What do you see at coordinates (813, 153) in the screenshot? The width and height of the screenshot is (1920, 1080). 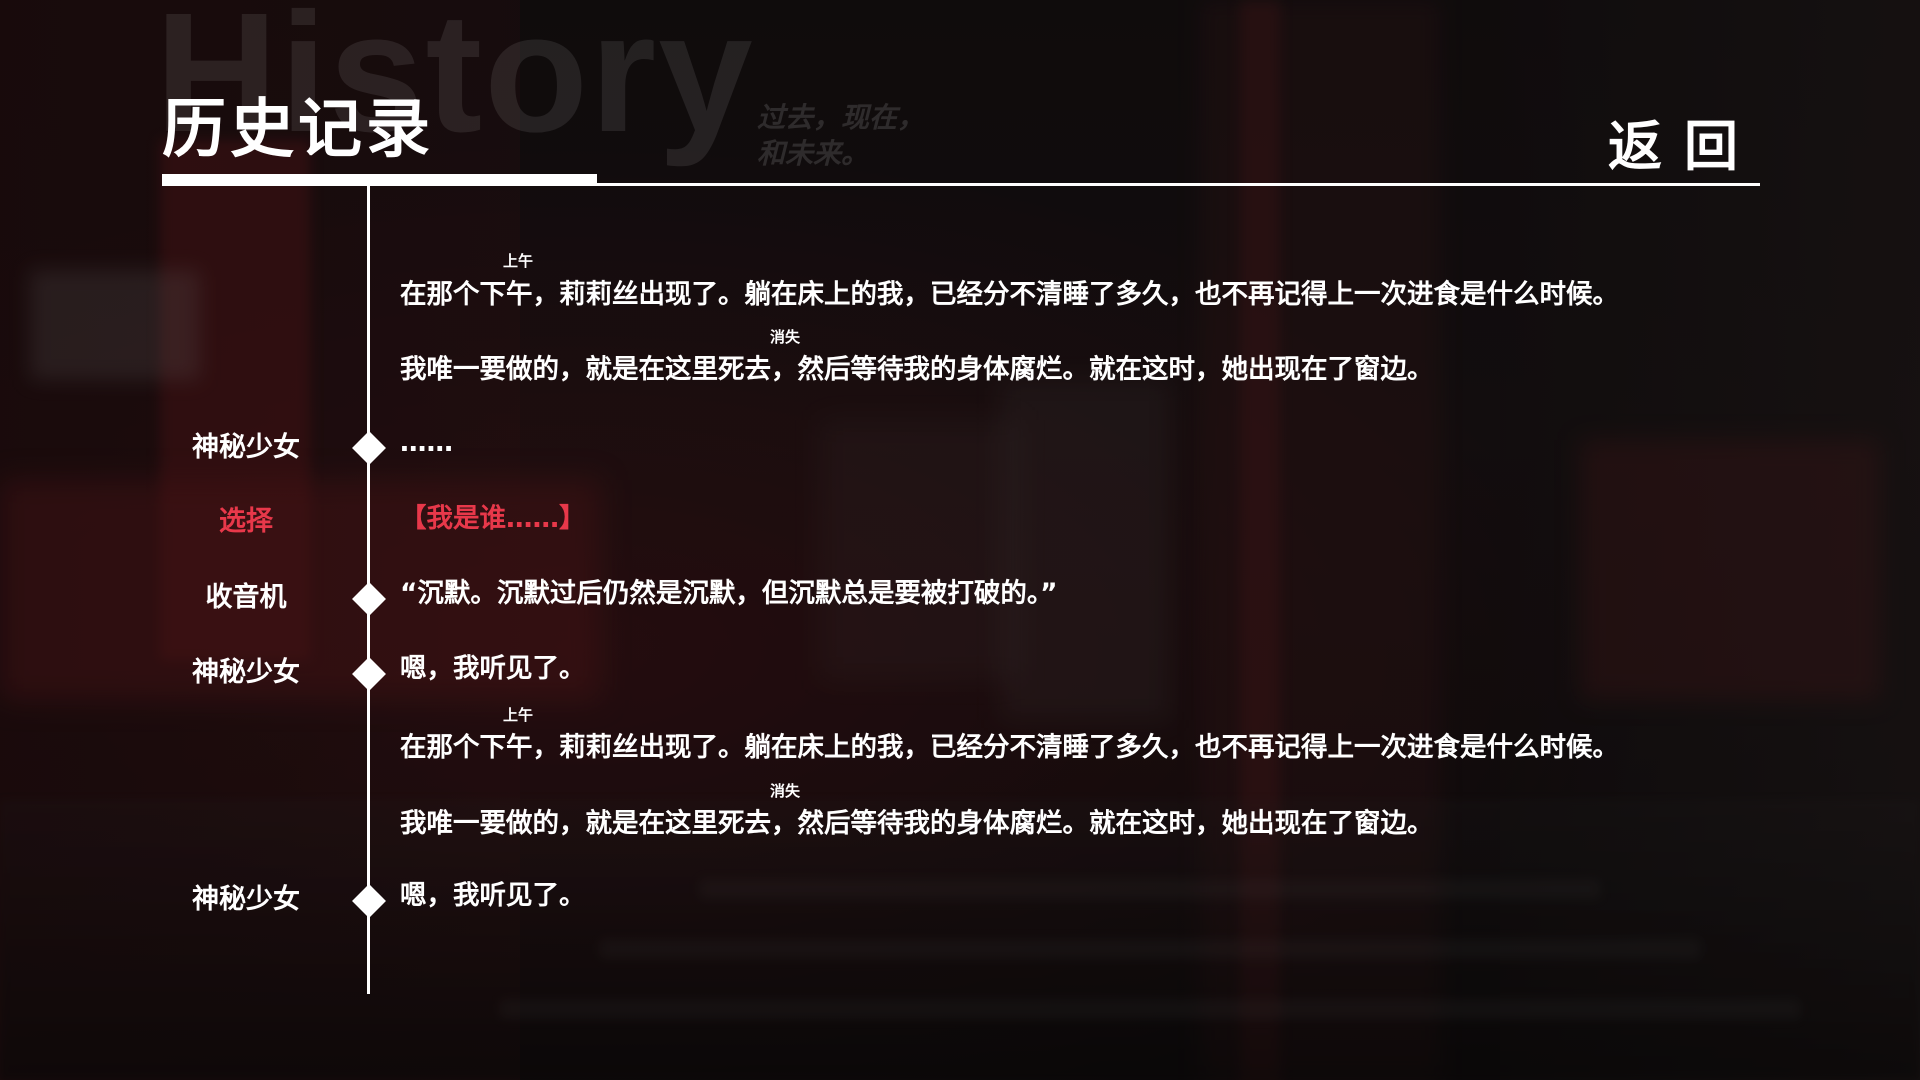 I see `watermark-subtitle-line: 和未来。` at bounding box center [813, 153].